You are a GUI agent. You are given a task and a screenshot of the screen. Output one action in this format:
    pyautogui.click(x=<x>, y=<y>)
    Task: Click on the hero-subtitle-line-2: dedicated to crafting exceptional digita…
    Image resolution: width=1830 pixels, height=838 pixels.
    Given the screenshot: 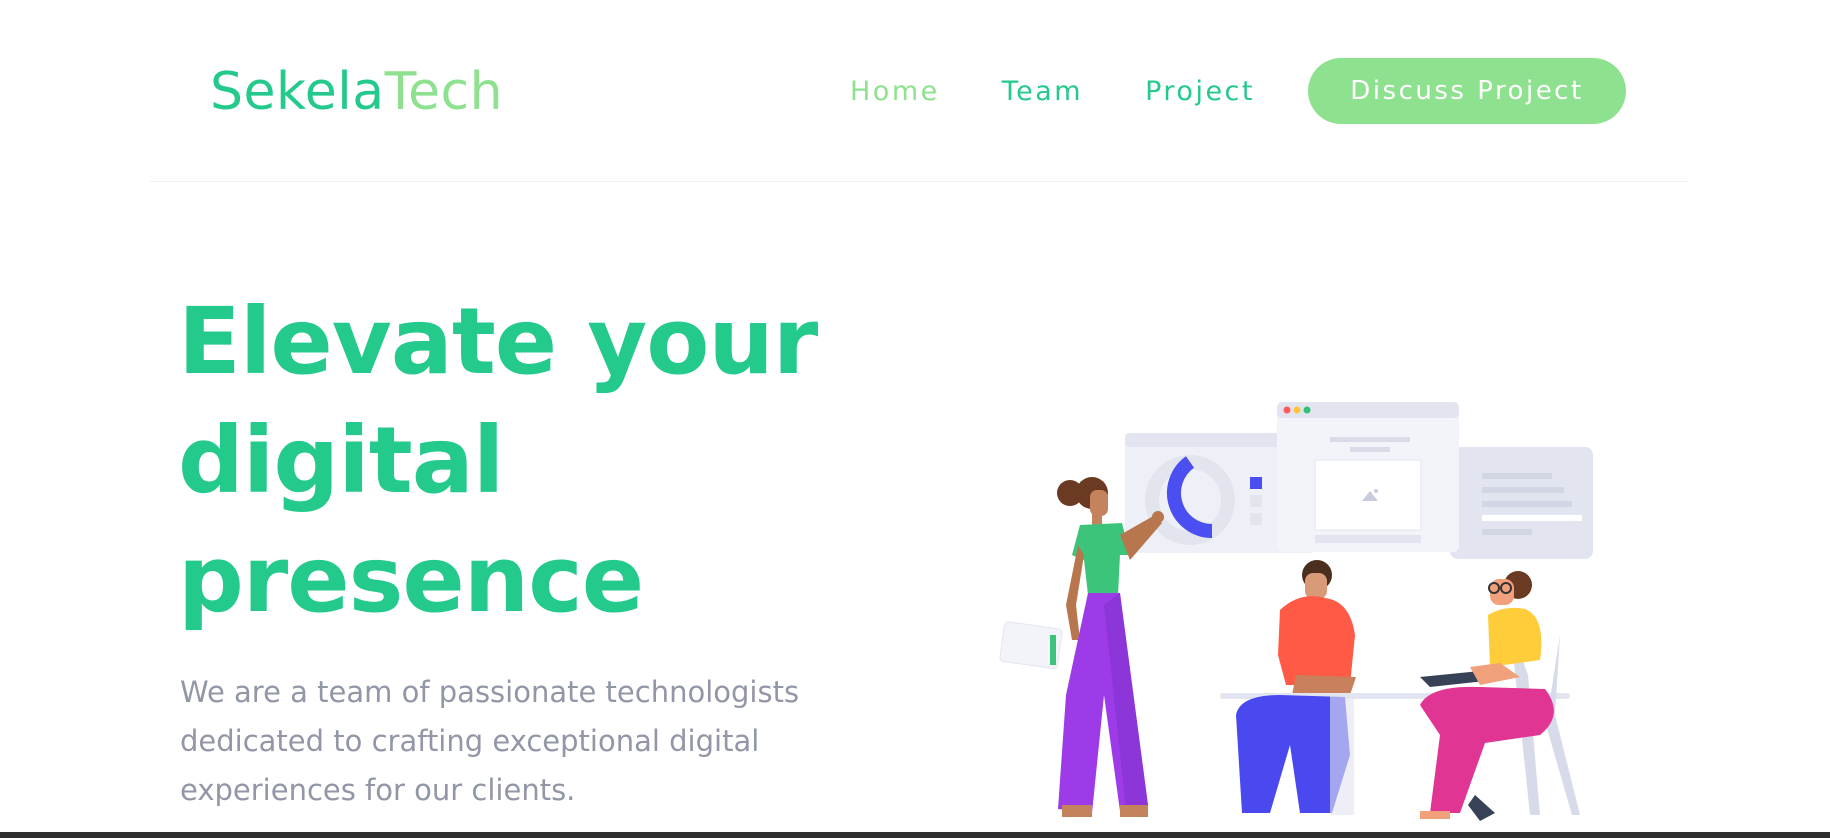 What is the action you would take?
    pyautogui.click(x=470, y=741)
    